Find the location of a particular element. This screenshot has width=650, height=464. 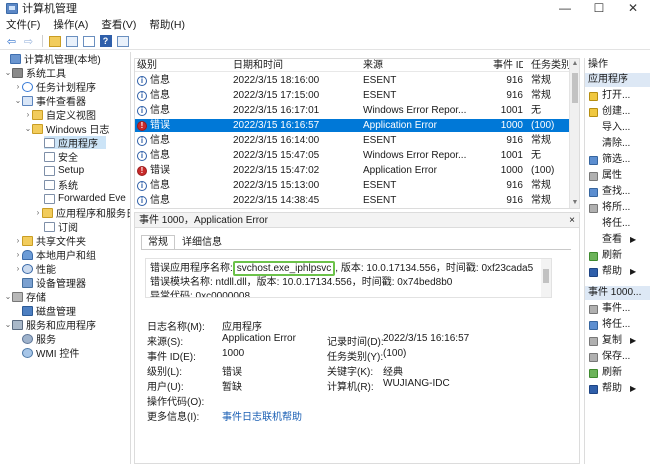

tree-item-forwarded-events: Forwarded Eve is located at coordinates (85, 198).